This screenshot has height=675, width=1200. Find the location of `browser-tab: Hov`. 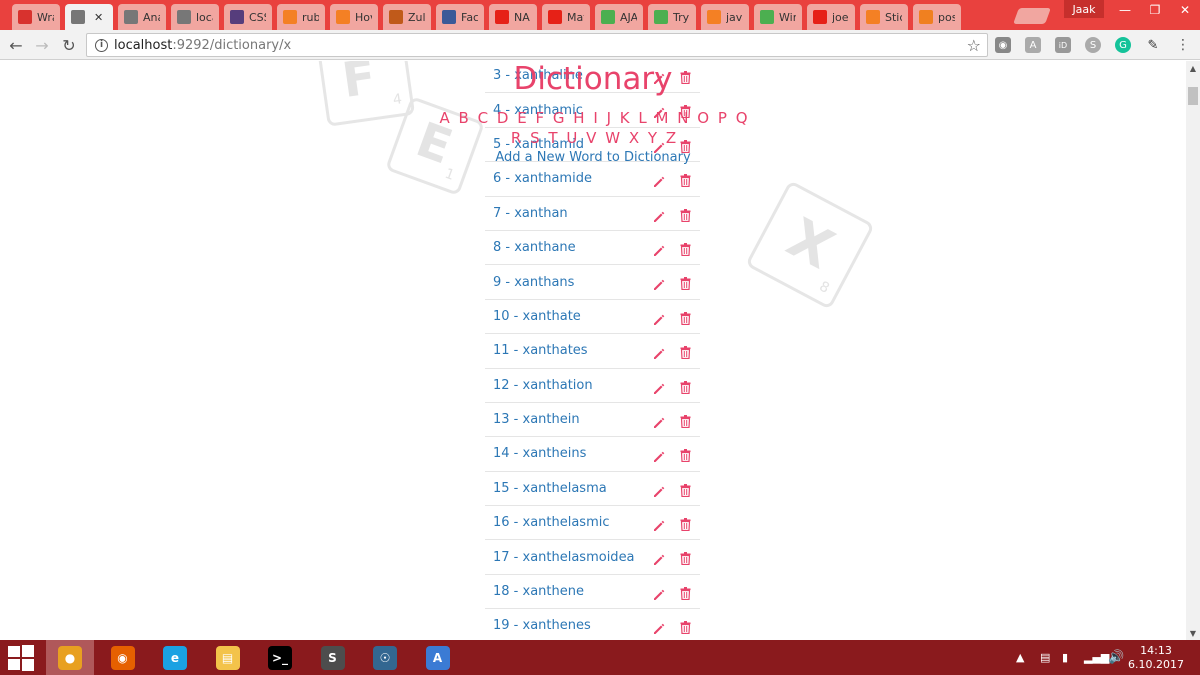

browser-tab: Hov is located at coordinates (354, 17).